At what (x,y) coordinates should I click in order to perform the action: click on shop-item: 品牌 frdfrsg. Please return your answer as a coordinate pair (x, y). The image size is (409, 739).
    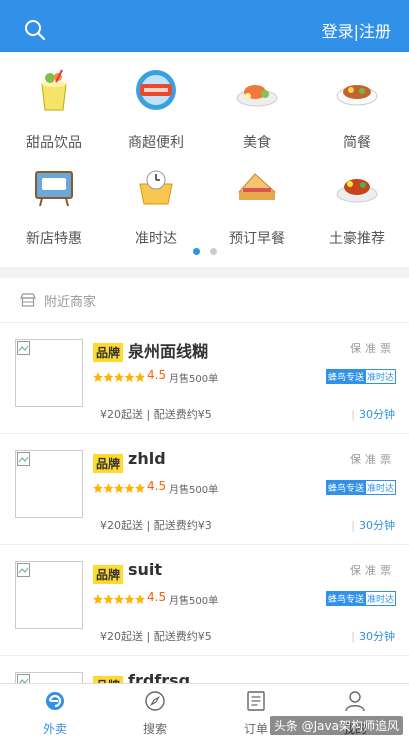
    Looking at the image, I should click on (204, 669).